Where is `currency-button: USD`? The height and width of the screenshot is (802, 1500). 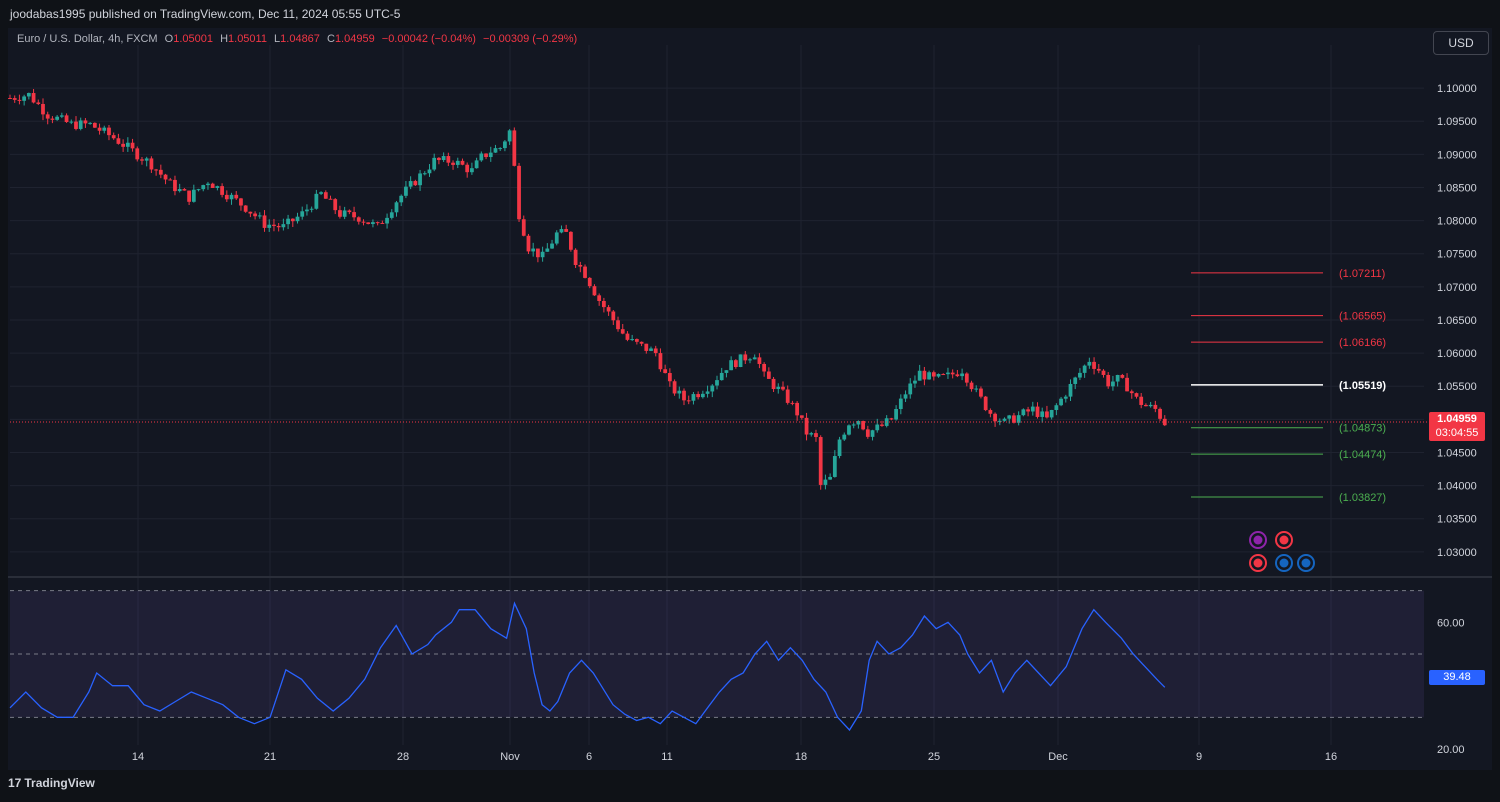 currency-button: USD is located at coordinates (1461, 43).